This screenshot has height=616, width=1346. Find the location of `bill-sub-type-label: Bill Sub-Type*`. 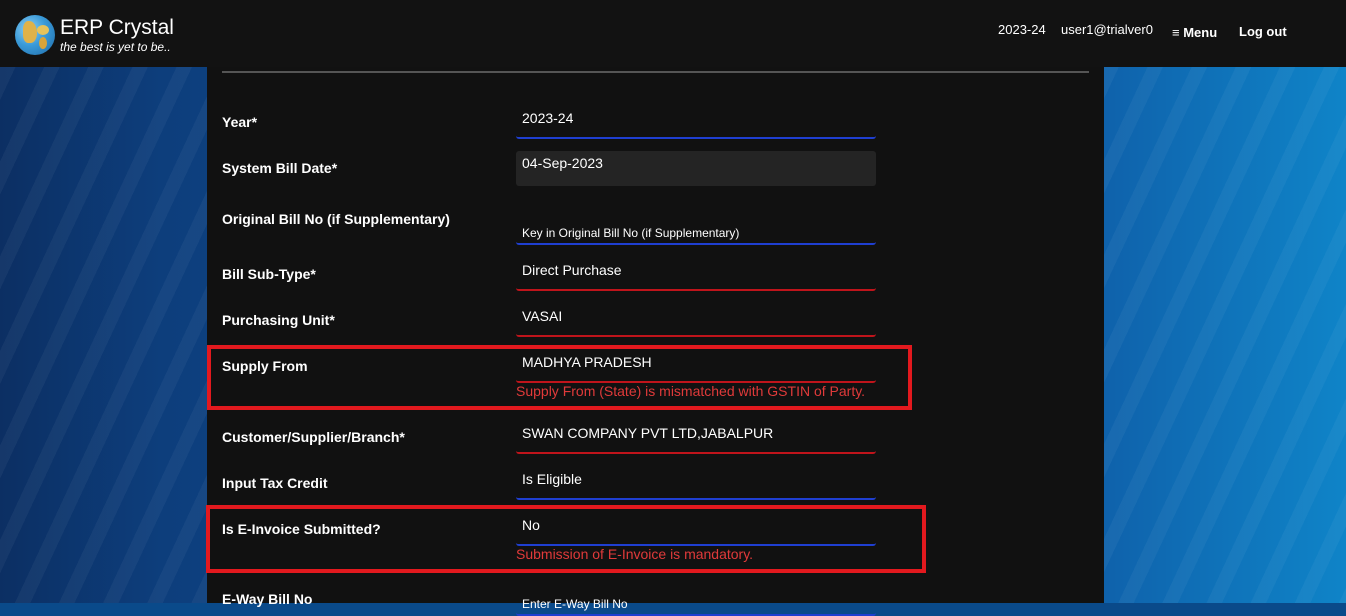

bill-sub-type-label: Bill Sub-Type* is located at coordinates (269, 274).